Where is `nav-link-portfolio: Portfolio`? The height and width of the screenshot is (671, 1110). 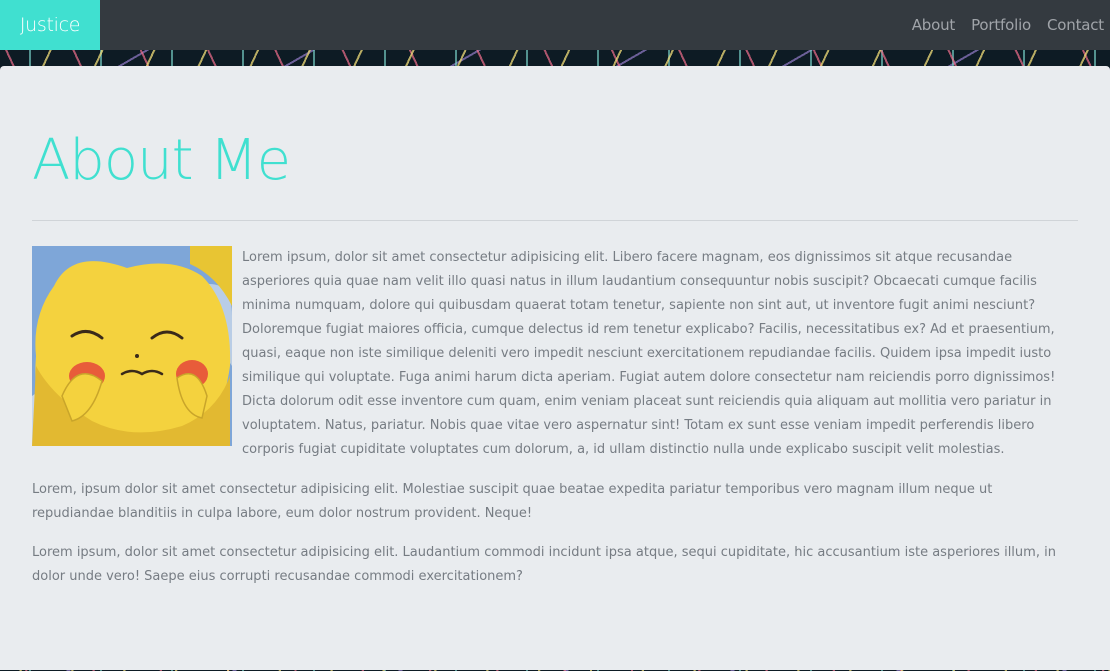
nav-link-portfolio: Portfolio is located at coordinates (1001, 25).